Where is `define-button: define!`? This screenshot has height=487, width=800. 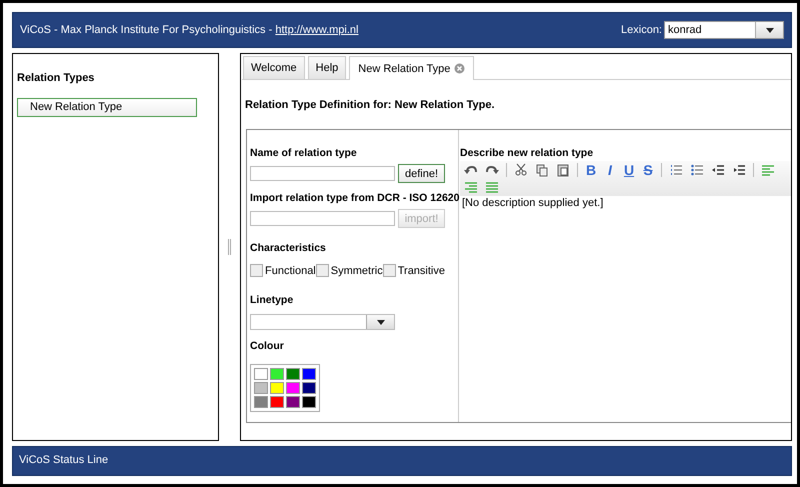
define-button: define! is located at coordinates (421, 173).